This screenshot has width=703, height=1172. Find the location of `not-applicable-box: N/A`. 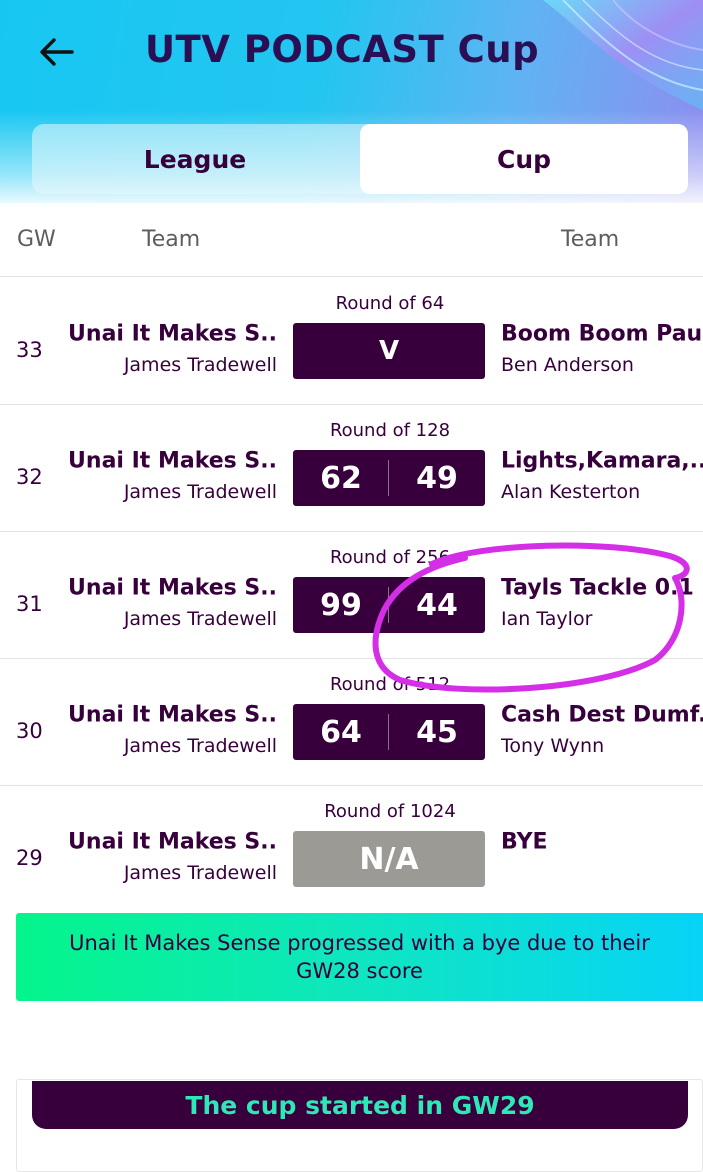

not-applicable-box: N/A is located at coordinates (389, 859).